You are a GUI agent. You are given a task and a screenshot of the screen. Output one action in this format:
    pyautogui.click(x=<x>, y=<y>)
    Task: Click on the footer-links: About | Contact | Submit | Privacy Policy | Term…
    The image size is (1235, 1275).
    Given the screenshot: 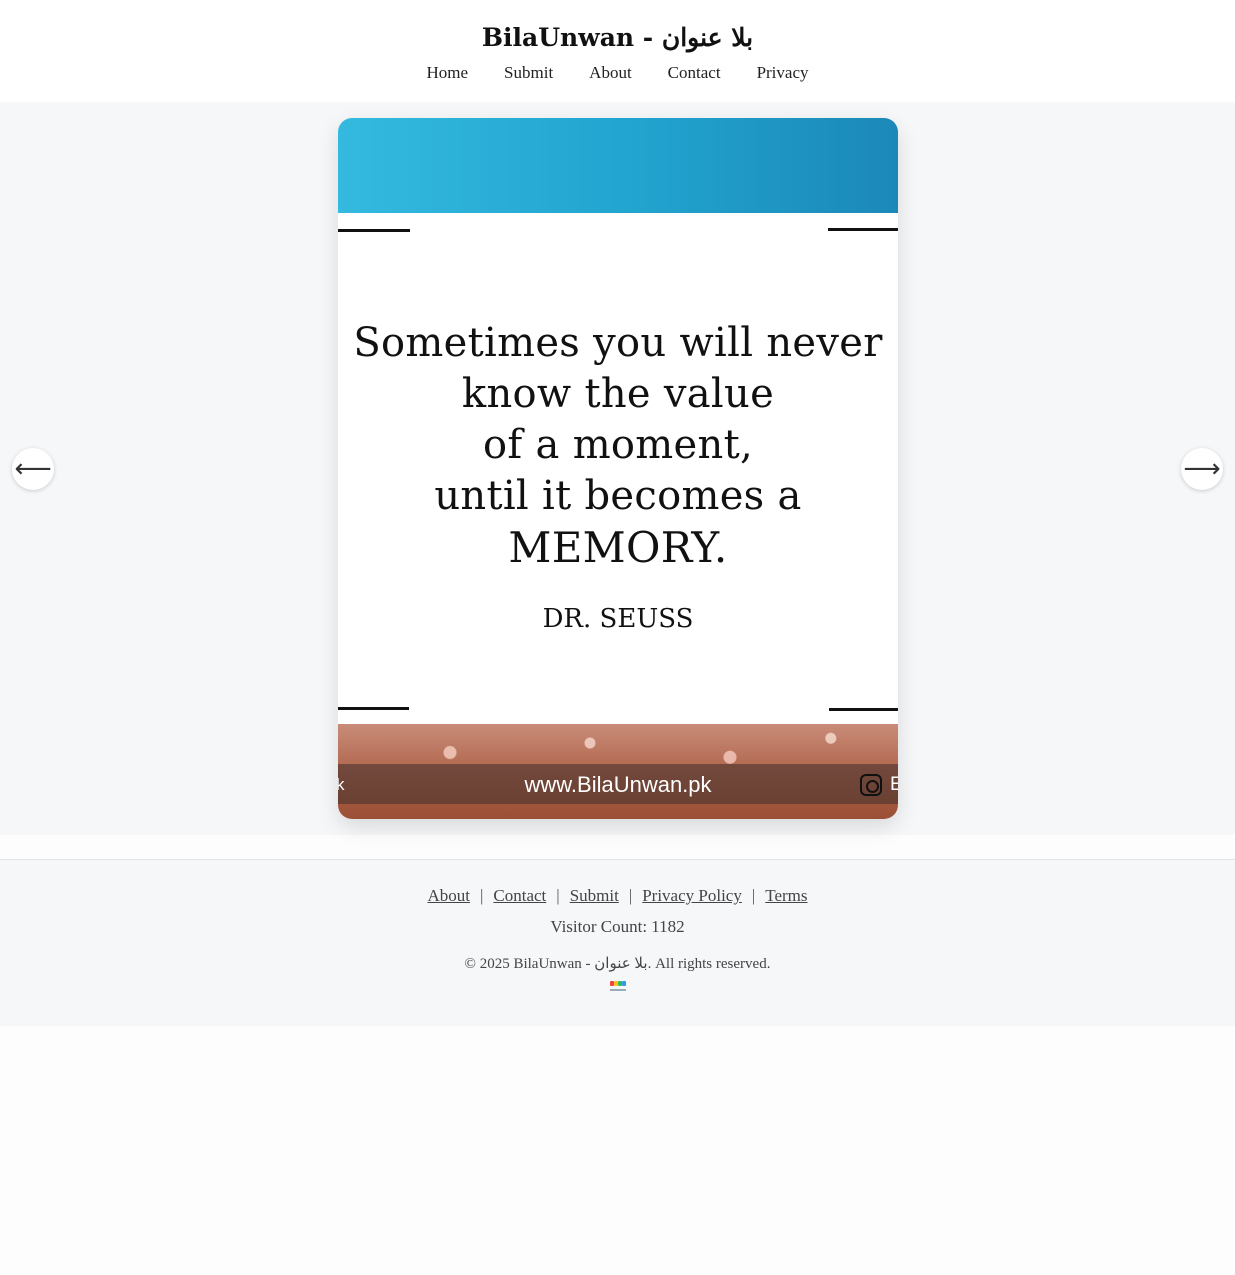 What is the action you would take?
    pyautogui.click(x=617, y=896)
    